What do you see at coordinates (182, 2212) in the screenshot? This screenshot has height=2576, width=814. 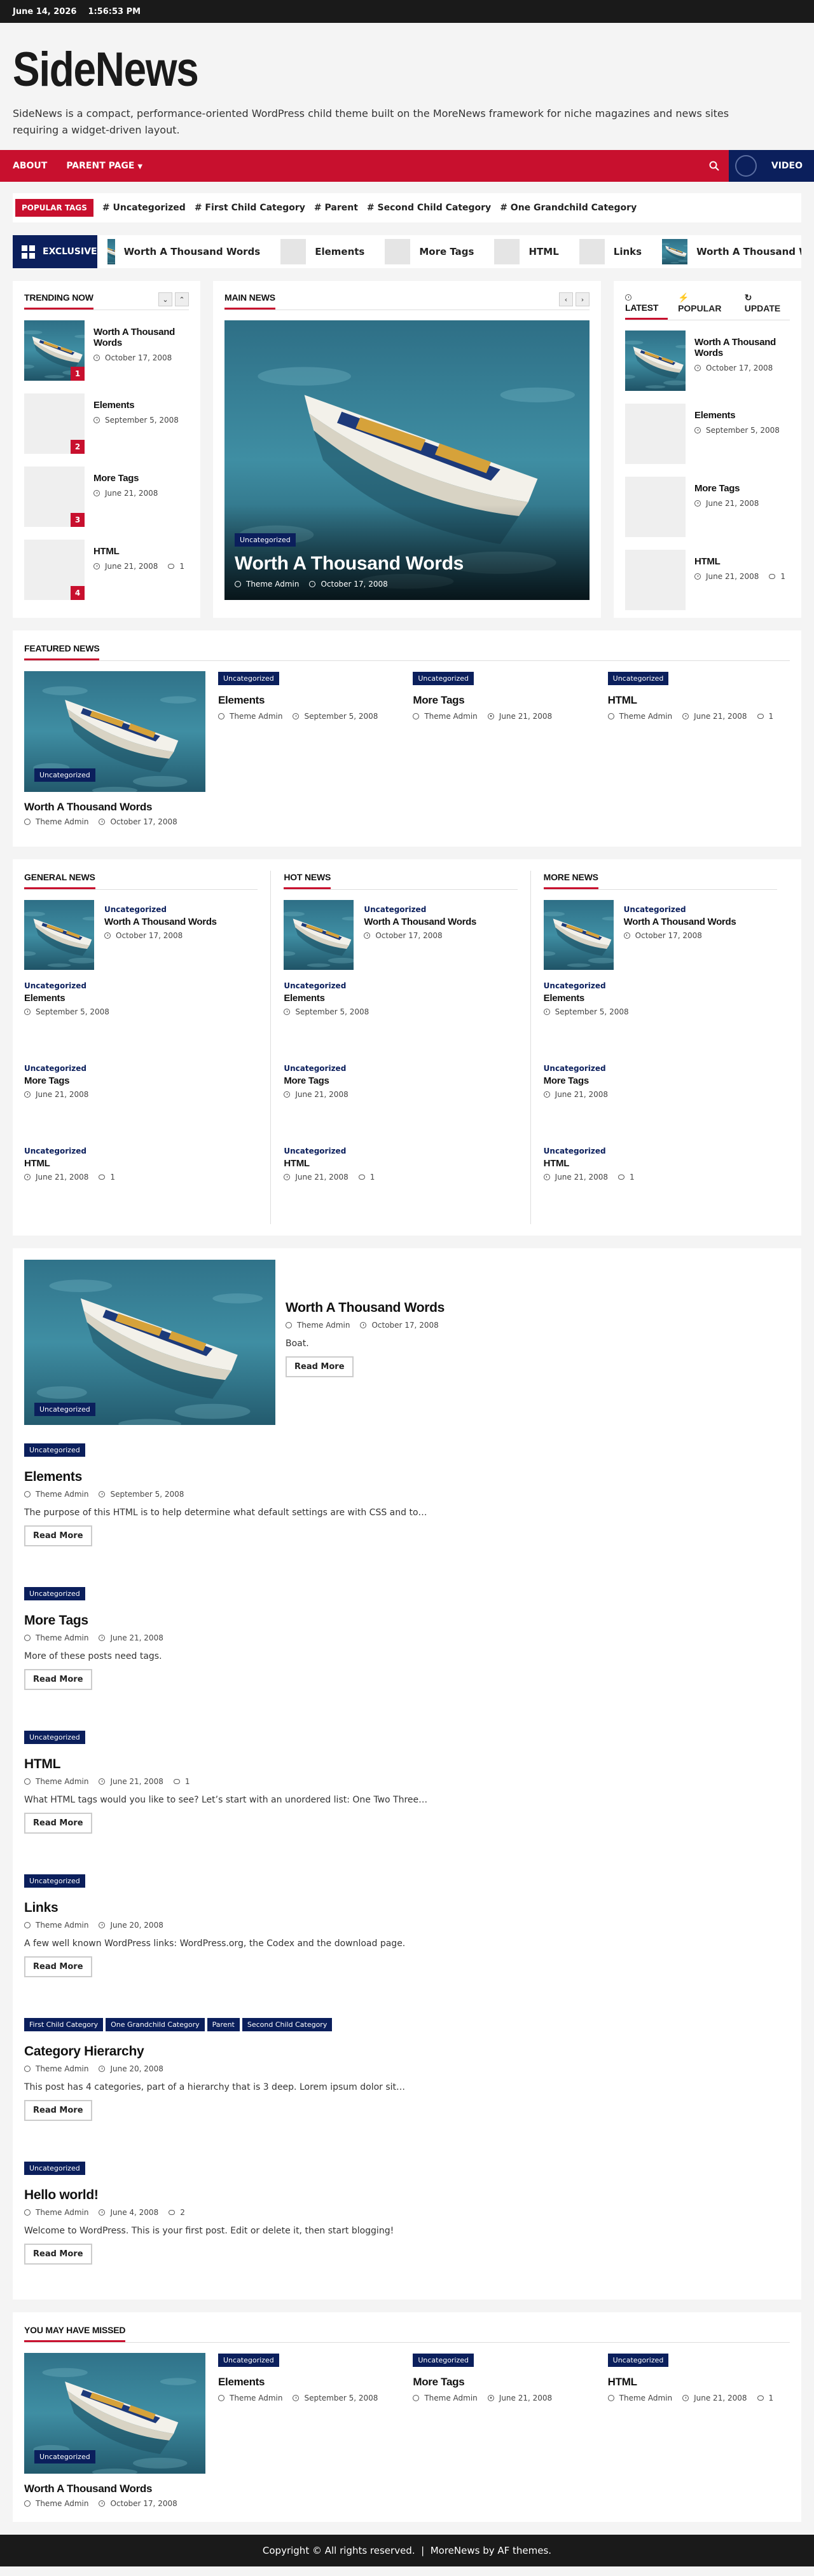 I see `comment-count: 2` at bounding box center [182, 2212].